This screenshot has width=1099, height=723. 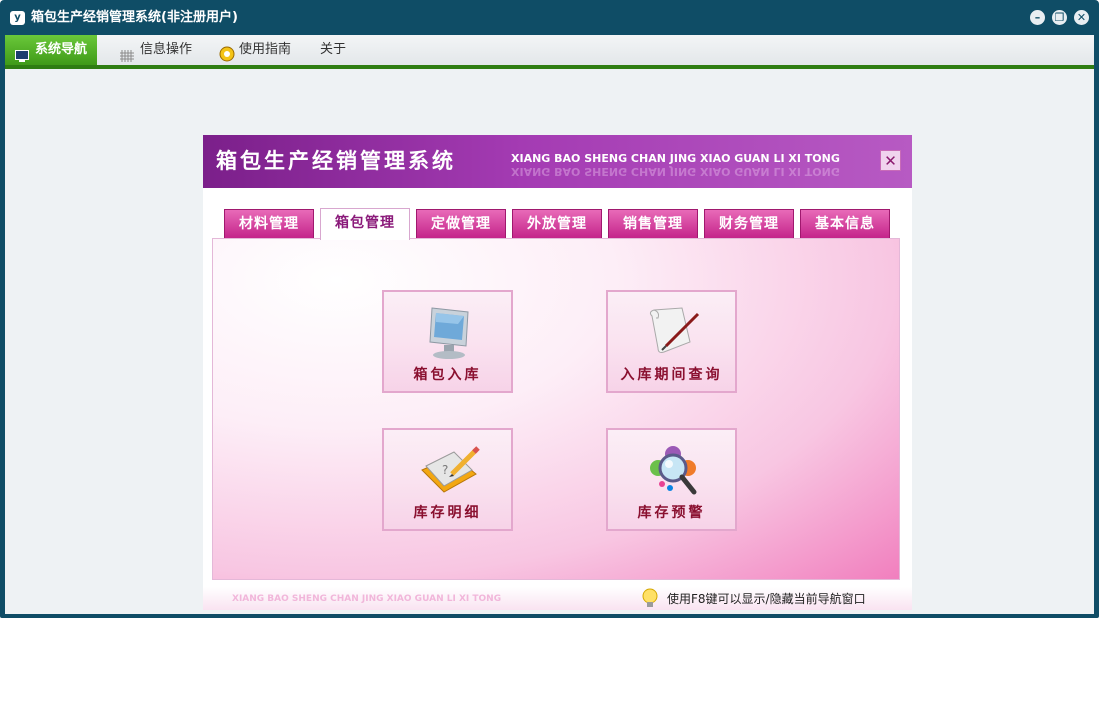 I want to click on grid-icon, so click(x=127, y=53).